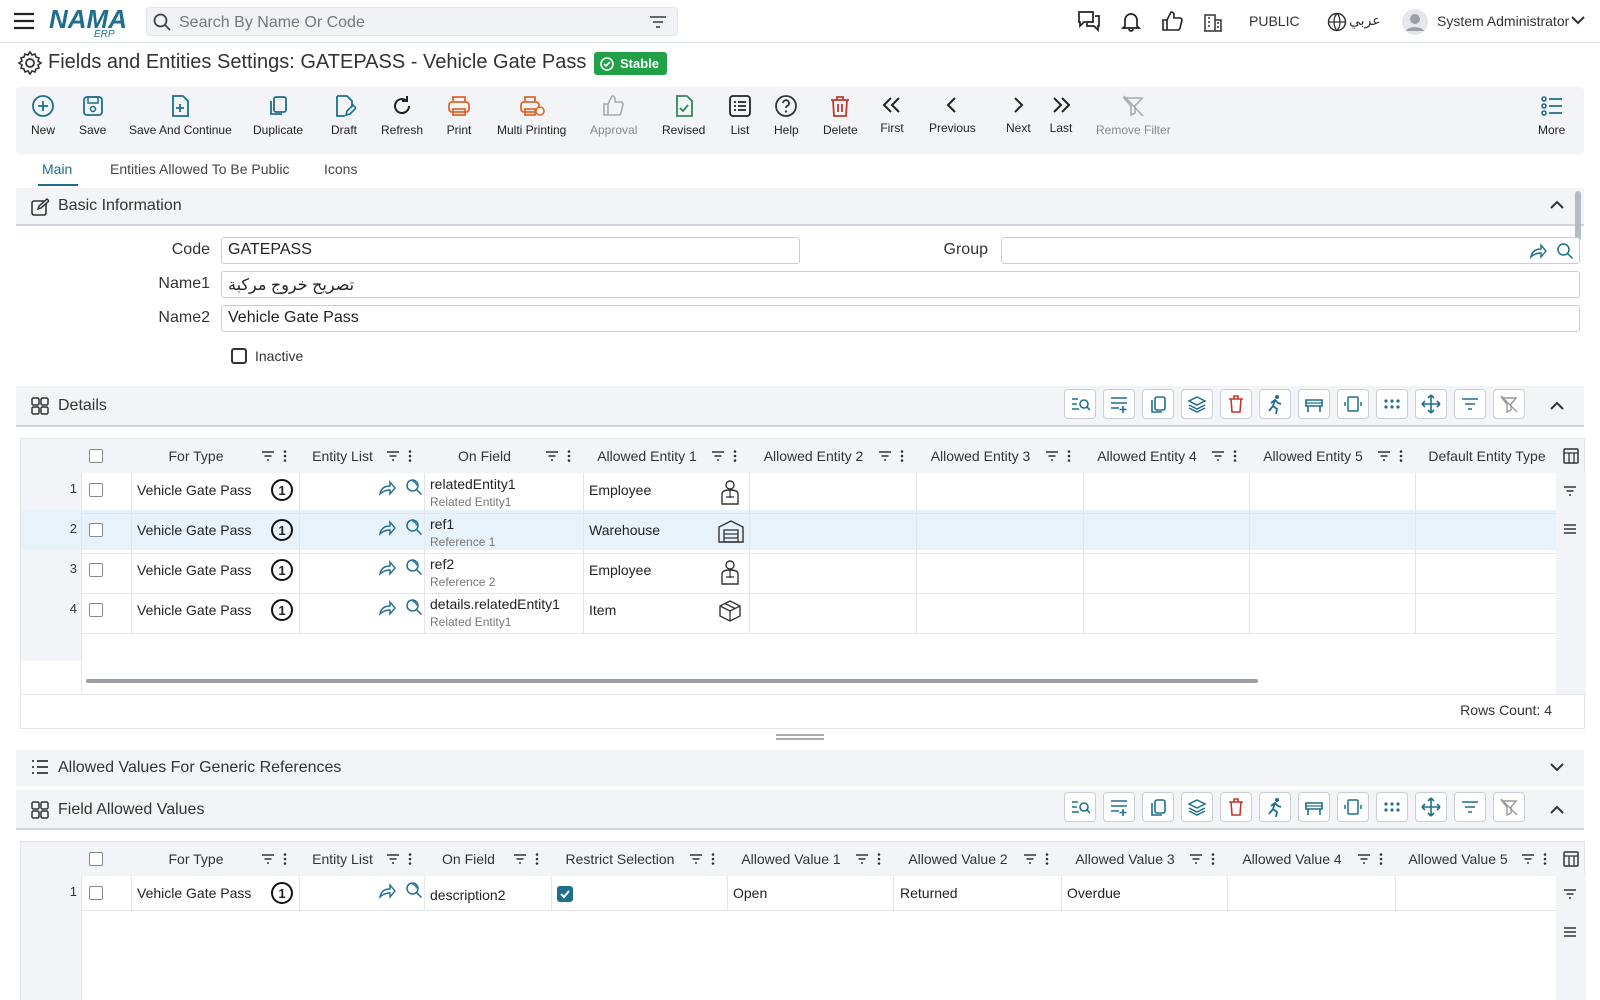 This screenshot has width=1600, height=1000. Describe the element at coordinates (750, 893) in the screenshot. I see `allowed-value-1-cell: Open` at that location.